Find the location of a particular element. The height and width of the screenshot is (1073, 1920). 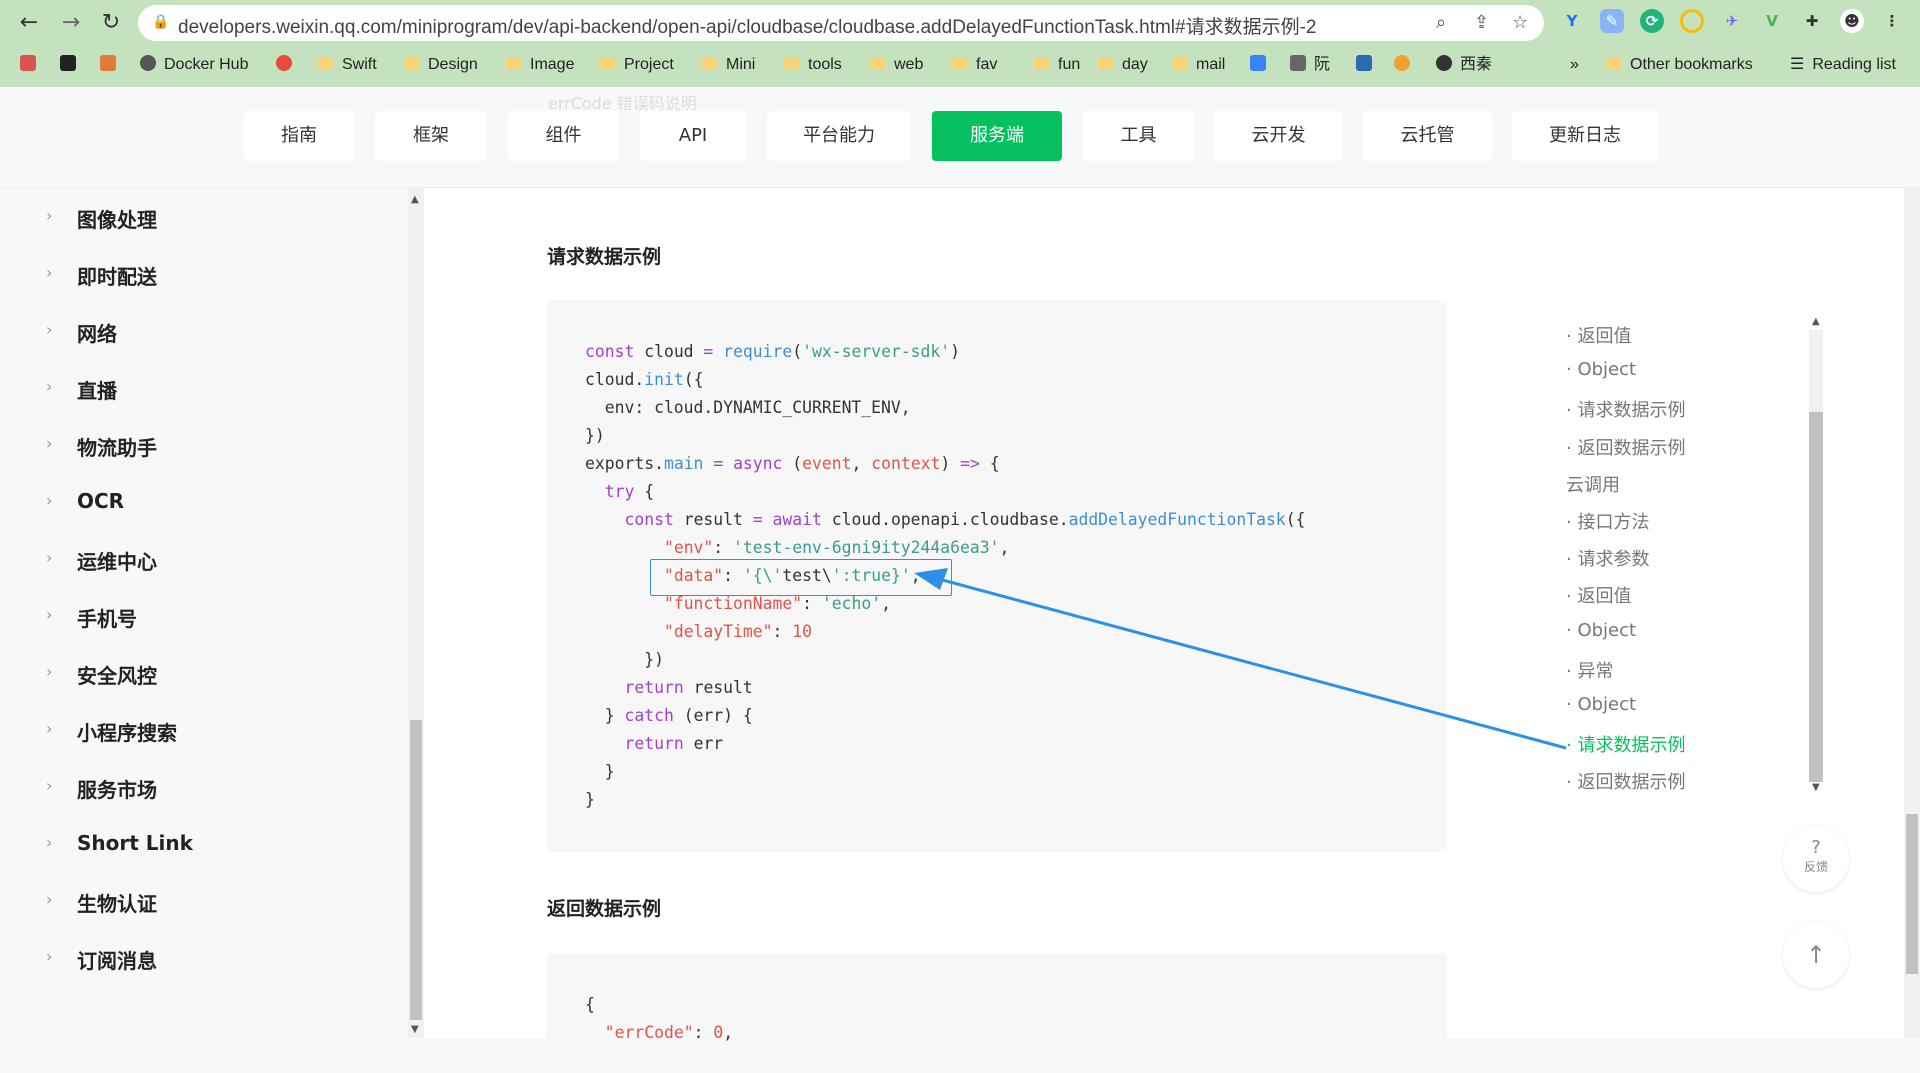

toc-scrollbar: ▲ ▼ is located at coordinates (1816, 556).